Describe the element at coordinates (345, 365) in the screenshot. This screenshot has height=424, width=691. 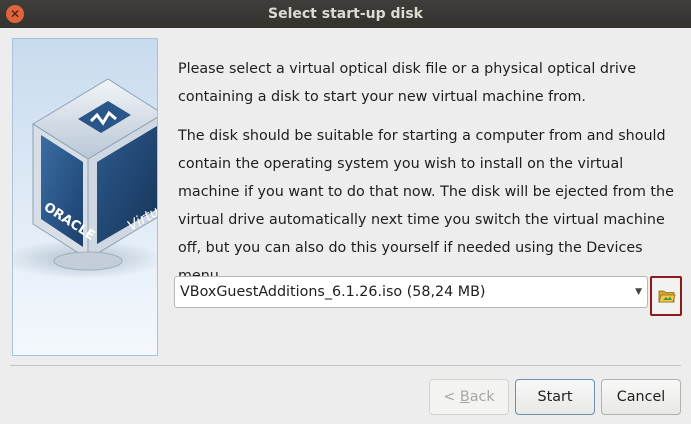
I see `button-separator` at that location.